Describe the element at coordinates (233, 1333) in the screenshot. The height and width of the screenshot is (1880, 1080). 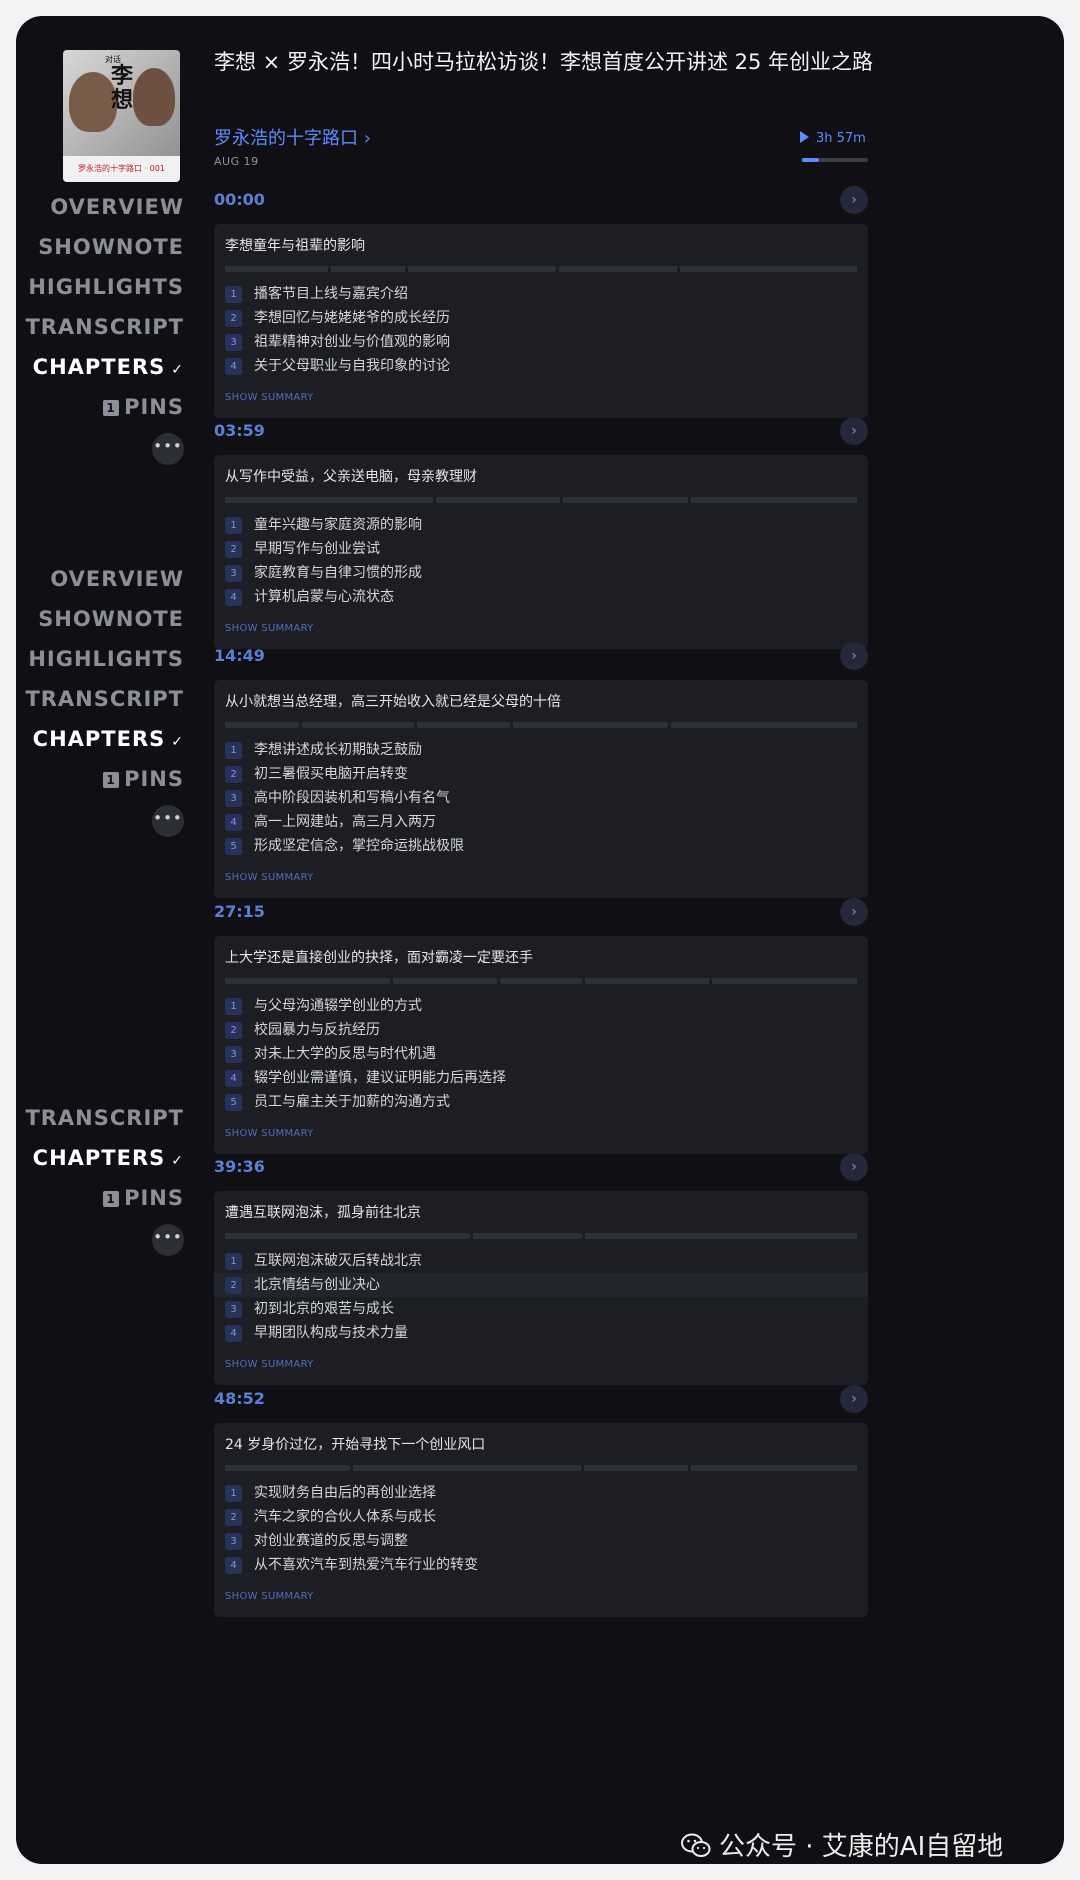
I see `chapter-item-number: 4` at that location.